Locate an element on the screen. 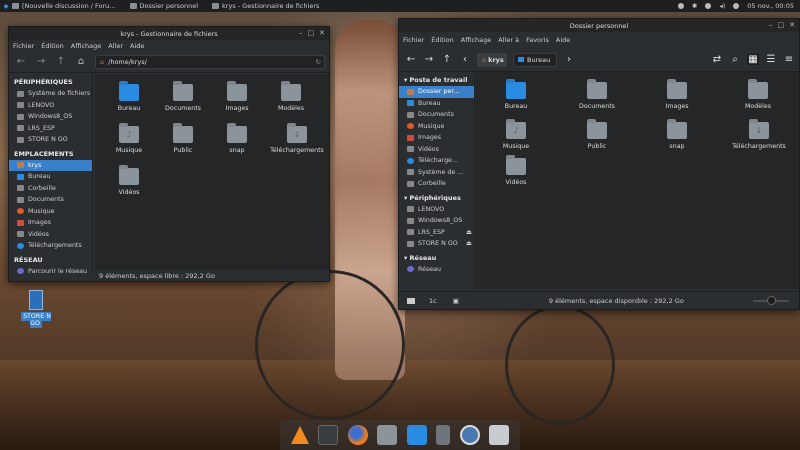 The width and height of the screenshot is (800, 450). window-titlebar: Dossier personnel – □ ✕ is located at coordinates (599, 25).